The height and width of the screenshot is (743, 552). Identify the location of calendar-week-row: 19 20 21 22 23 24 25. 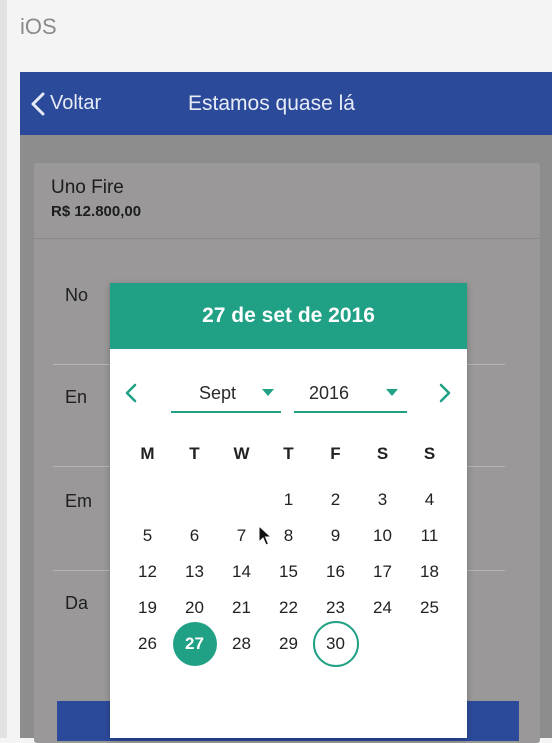
(288, 608).